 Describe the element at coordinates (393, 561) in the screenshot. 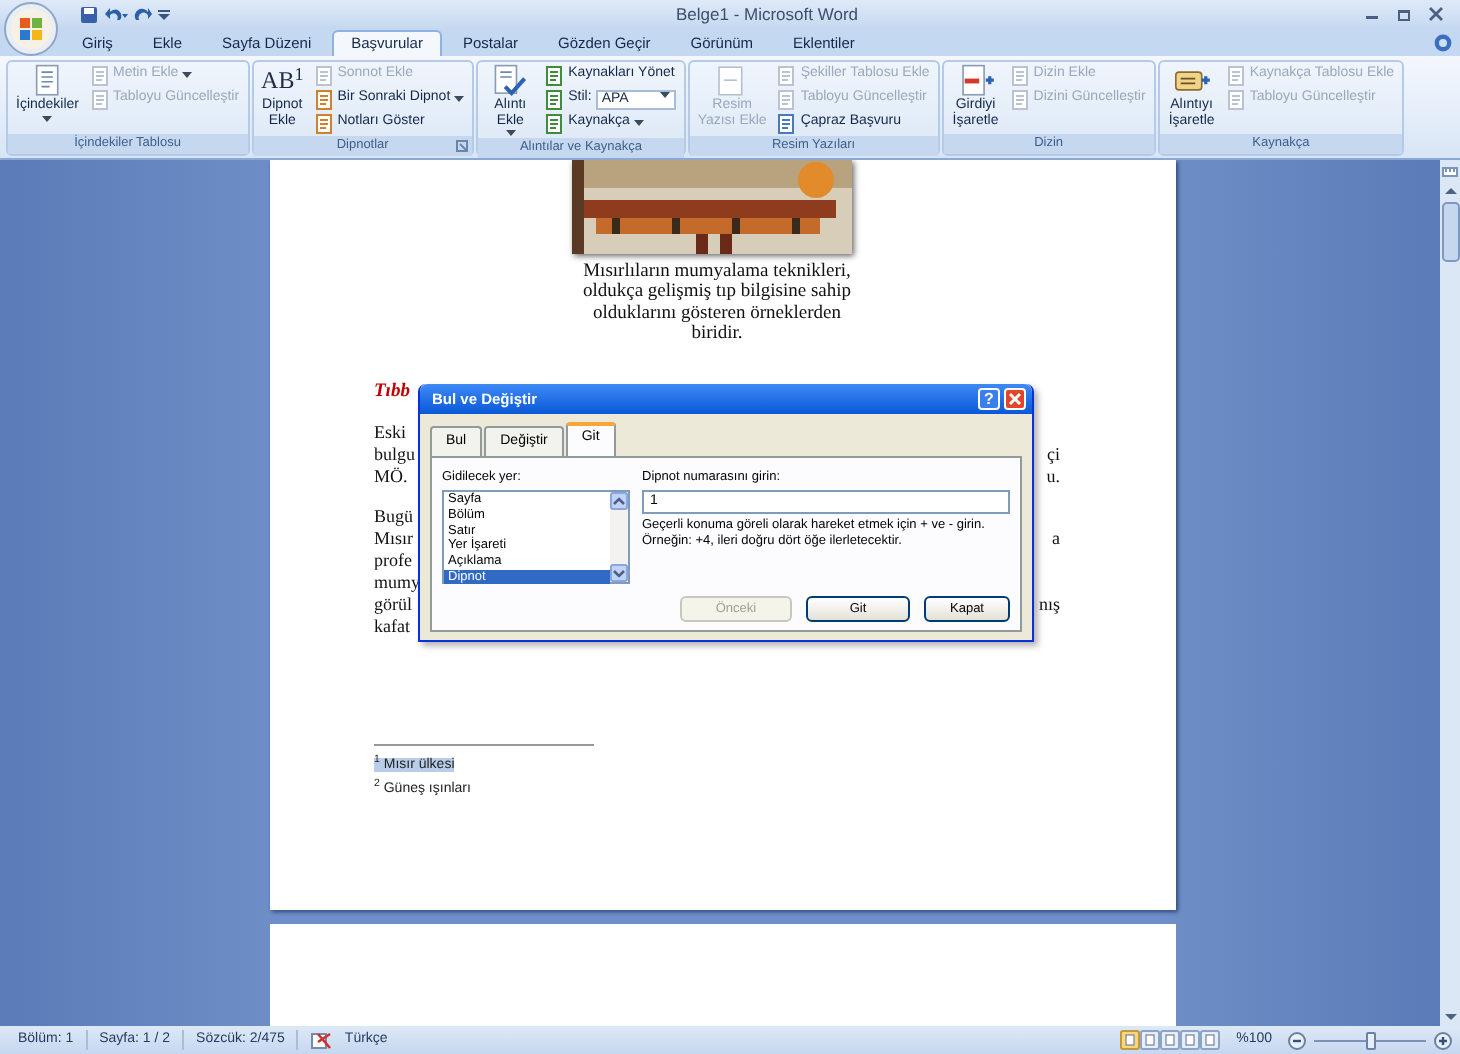

I see `paragraph-text: profe` at that location.